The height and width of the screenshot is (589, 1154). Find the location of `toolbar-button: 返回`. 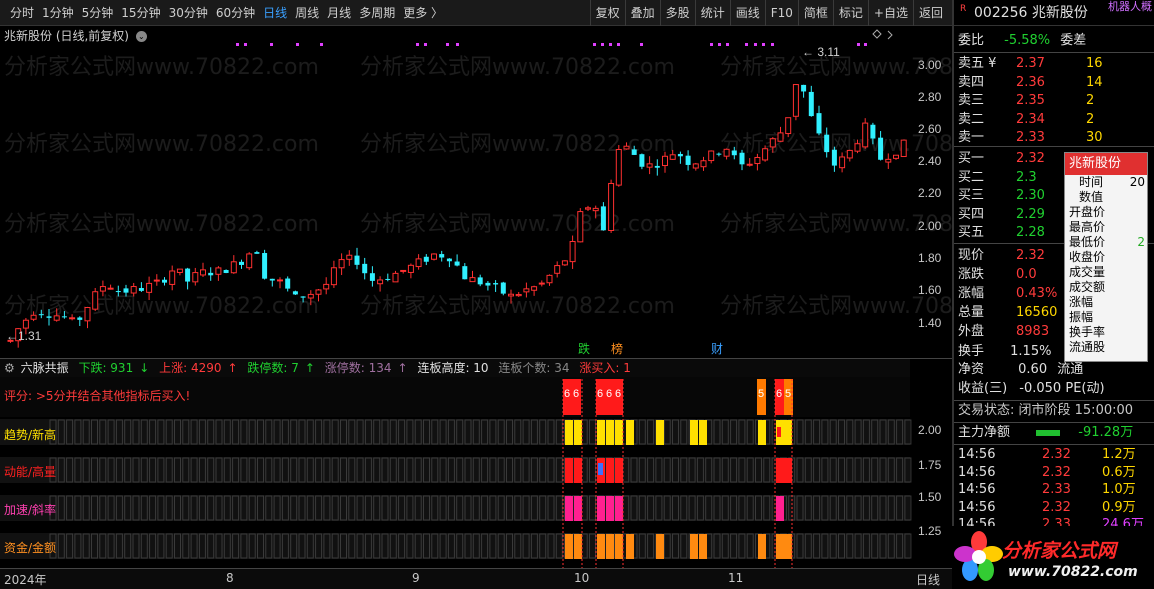

toolbar-button: 返回 is located at coordinates (930, 13).